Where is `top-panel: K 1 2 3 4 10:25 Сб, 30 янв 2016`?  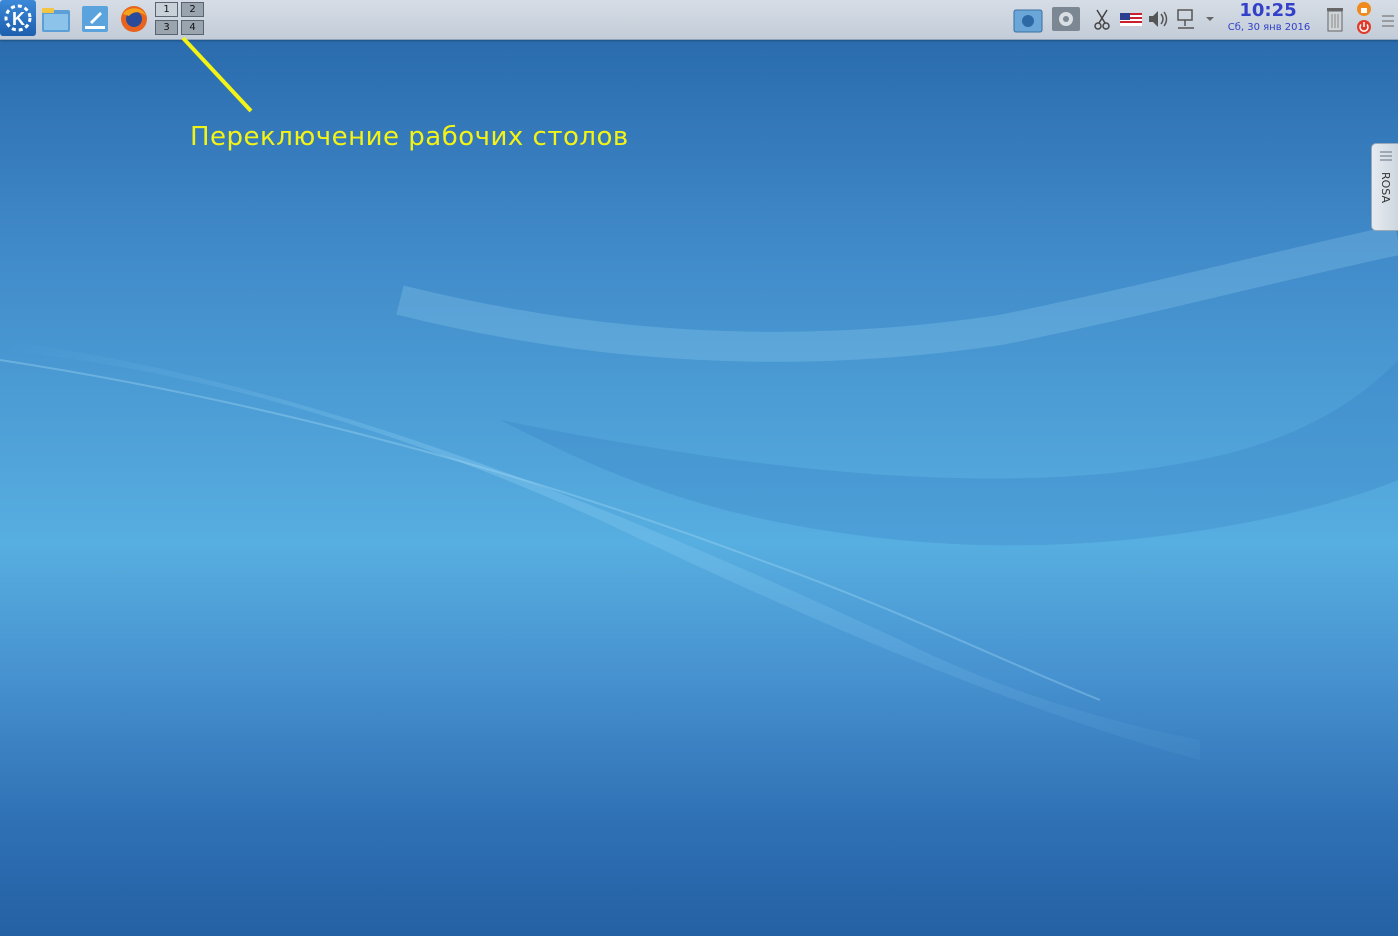 top-panel: K 1 2 3 4 10:25 Сб, 30 янв 2016 is located at coordinates (699, 20).